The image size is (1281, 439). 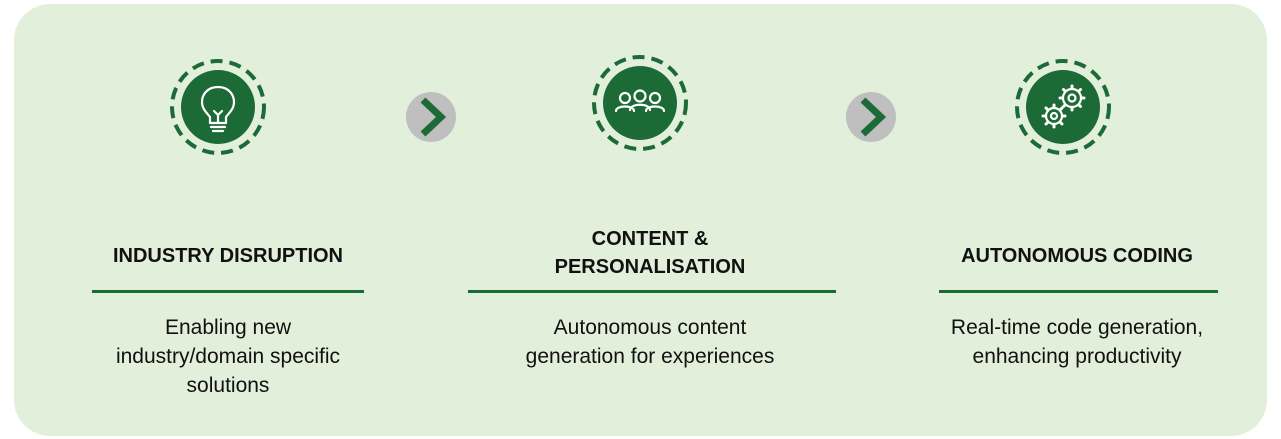 I want to click on gears-icon, so click(x=1063, y=107).